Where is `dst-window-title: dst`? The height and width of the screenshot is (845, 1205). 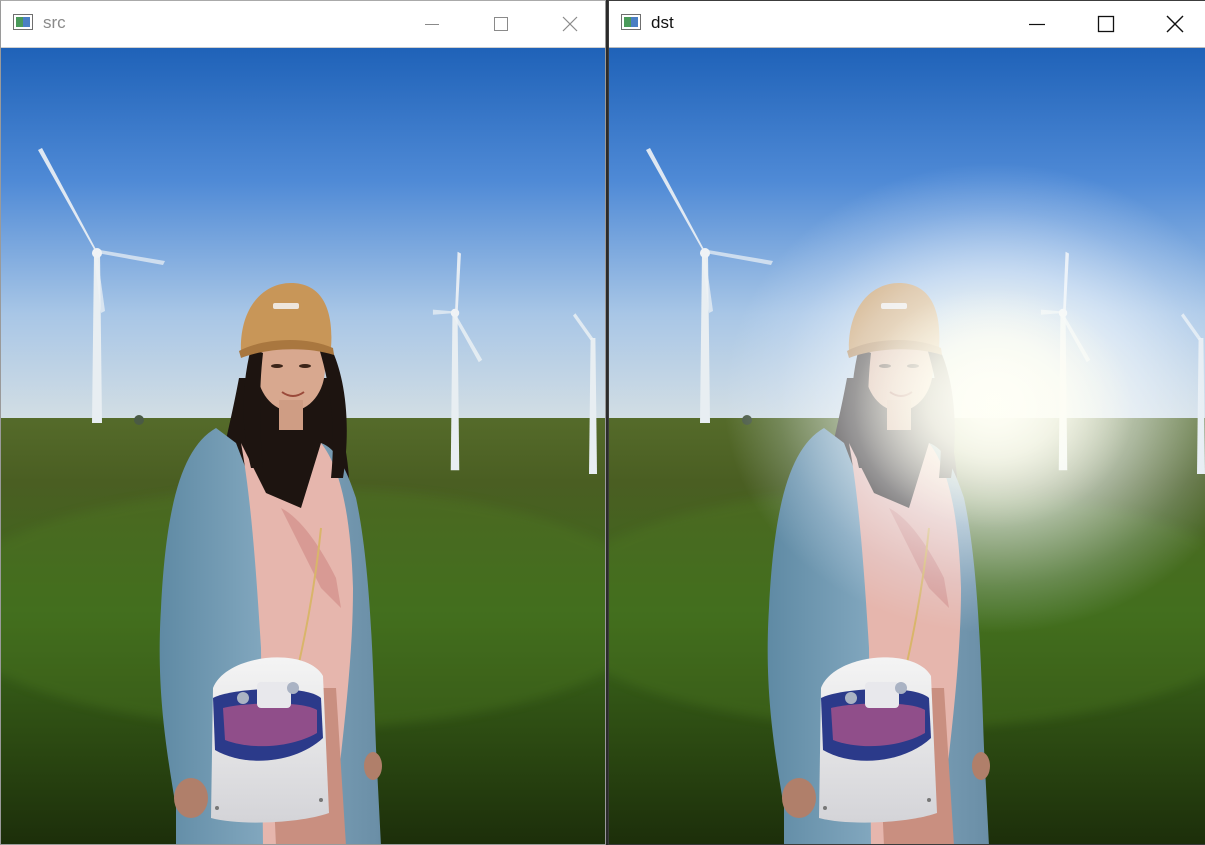 dst-window-title: dst is located at coordinates (662, 22).